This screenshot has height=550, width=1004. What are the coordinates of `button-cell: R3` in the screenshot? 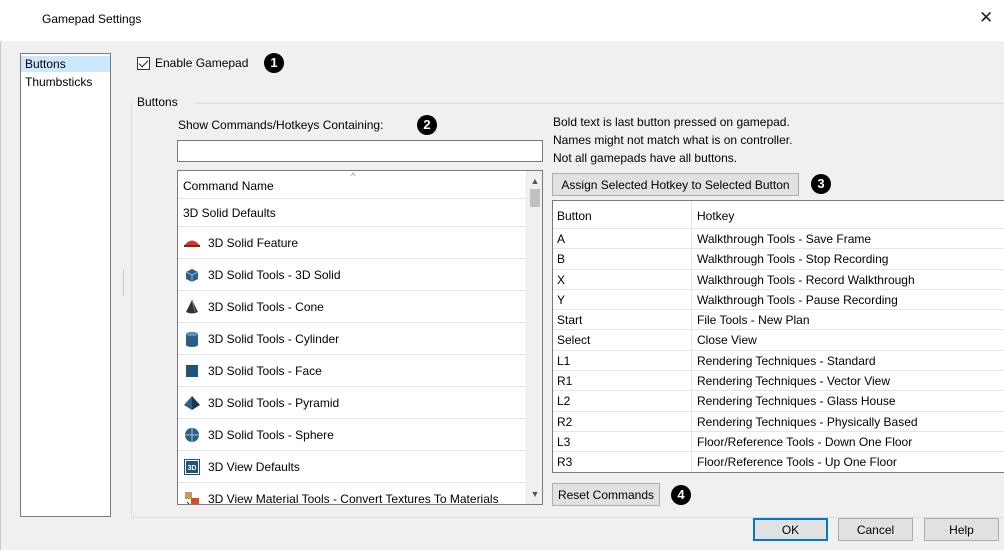 It's located at (565, 462).